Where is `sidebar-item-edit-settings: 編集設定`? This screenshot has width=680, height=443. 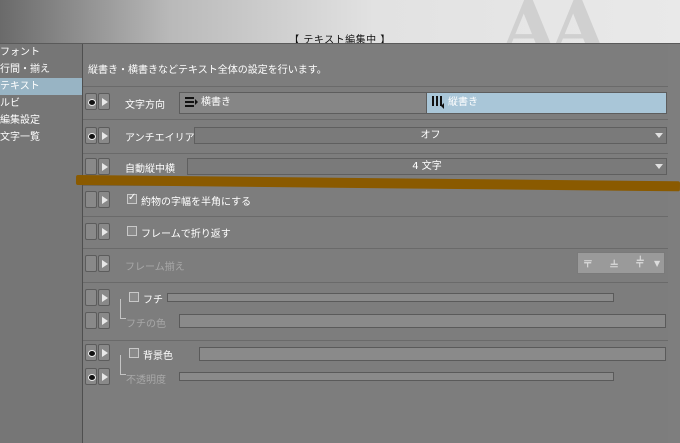 sidebar-item-edit-settings: 編集設定 is located at coordinates (41, 120).